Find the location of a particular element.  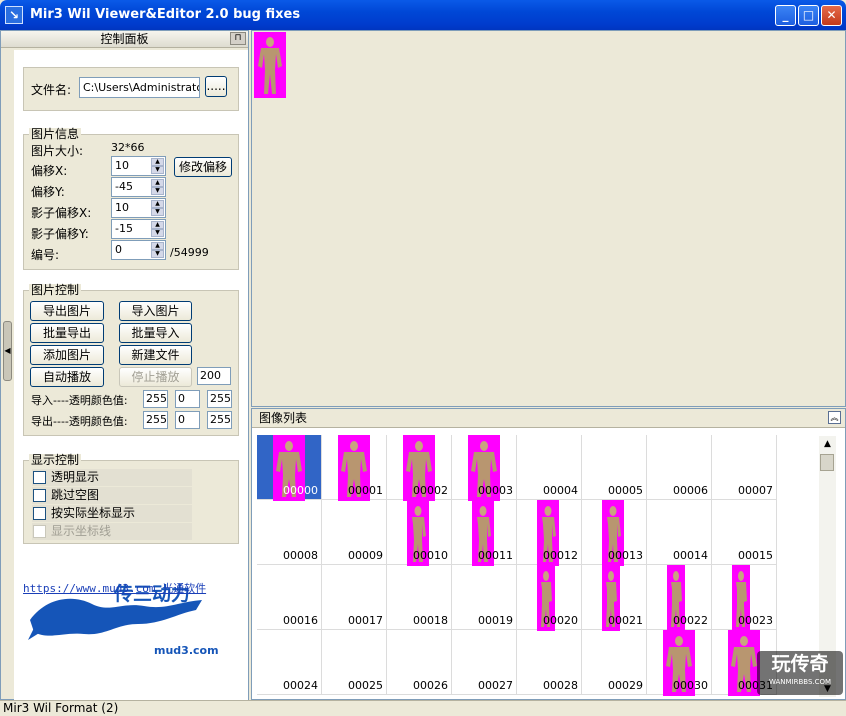

image-list-item: 00014 is located at coordinates (679, 532).